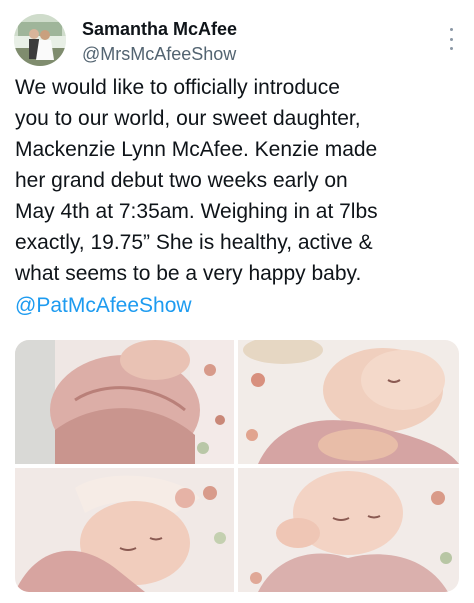 Image resolution: width=474 pixels, height=603 pixels. I want to click on author-display-name: Samantha McAfee, so click(159, 29).